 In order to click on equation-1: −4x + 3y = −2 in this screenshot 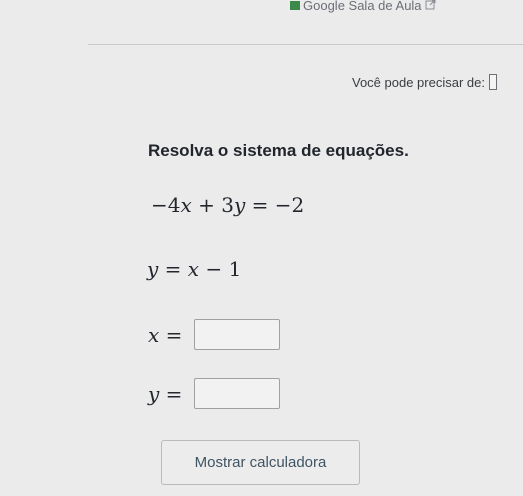, I will do `click(227, 205)`.